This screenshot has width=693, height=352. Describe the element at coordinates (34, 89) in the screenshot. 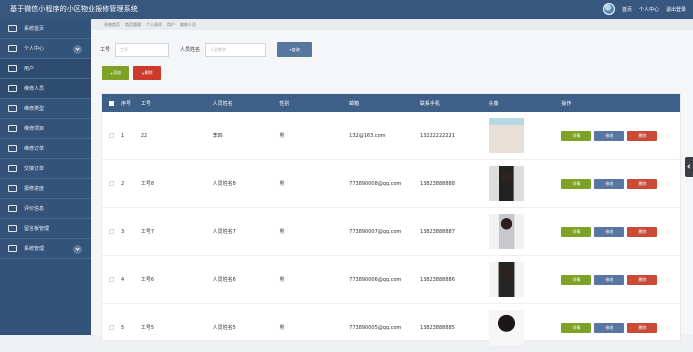

I see `sidebar-item-label: 维修人员` at that location.